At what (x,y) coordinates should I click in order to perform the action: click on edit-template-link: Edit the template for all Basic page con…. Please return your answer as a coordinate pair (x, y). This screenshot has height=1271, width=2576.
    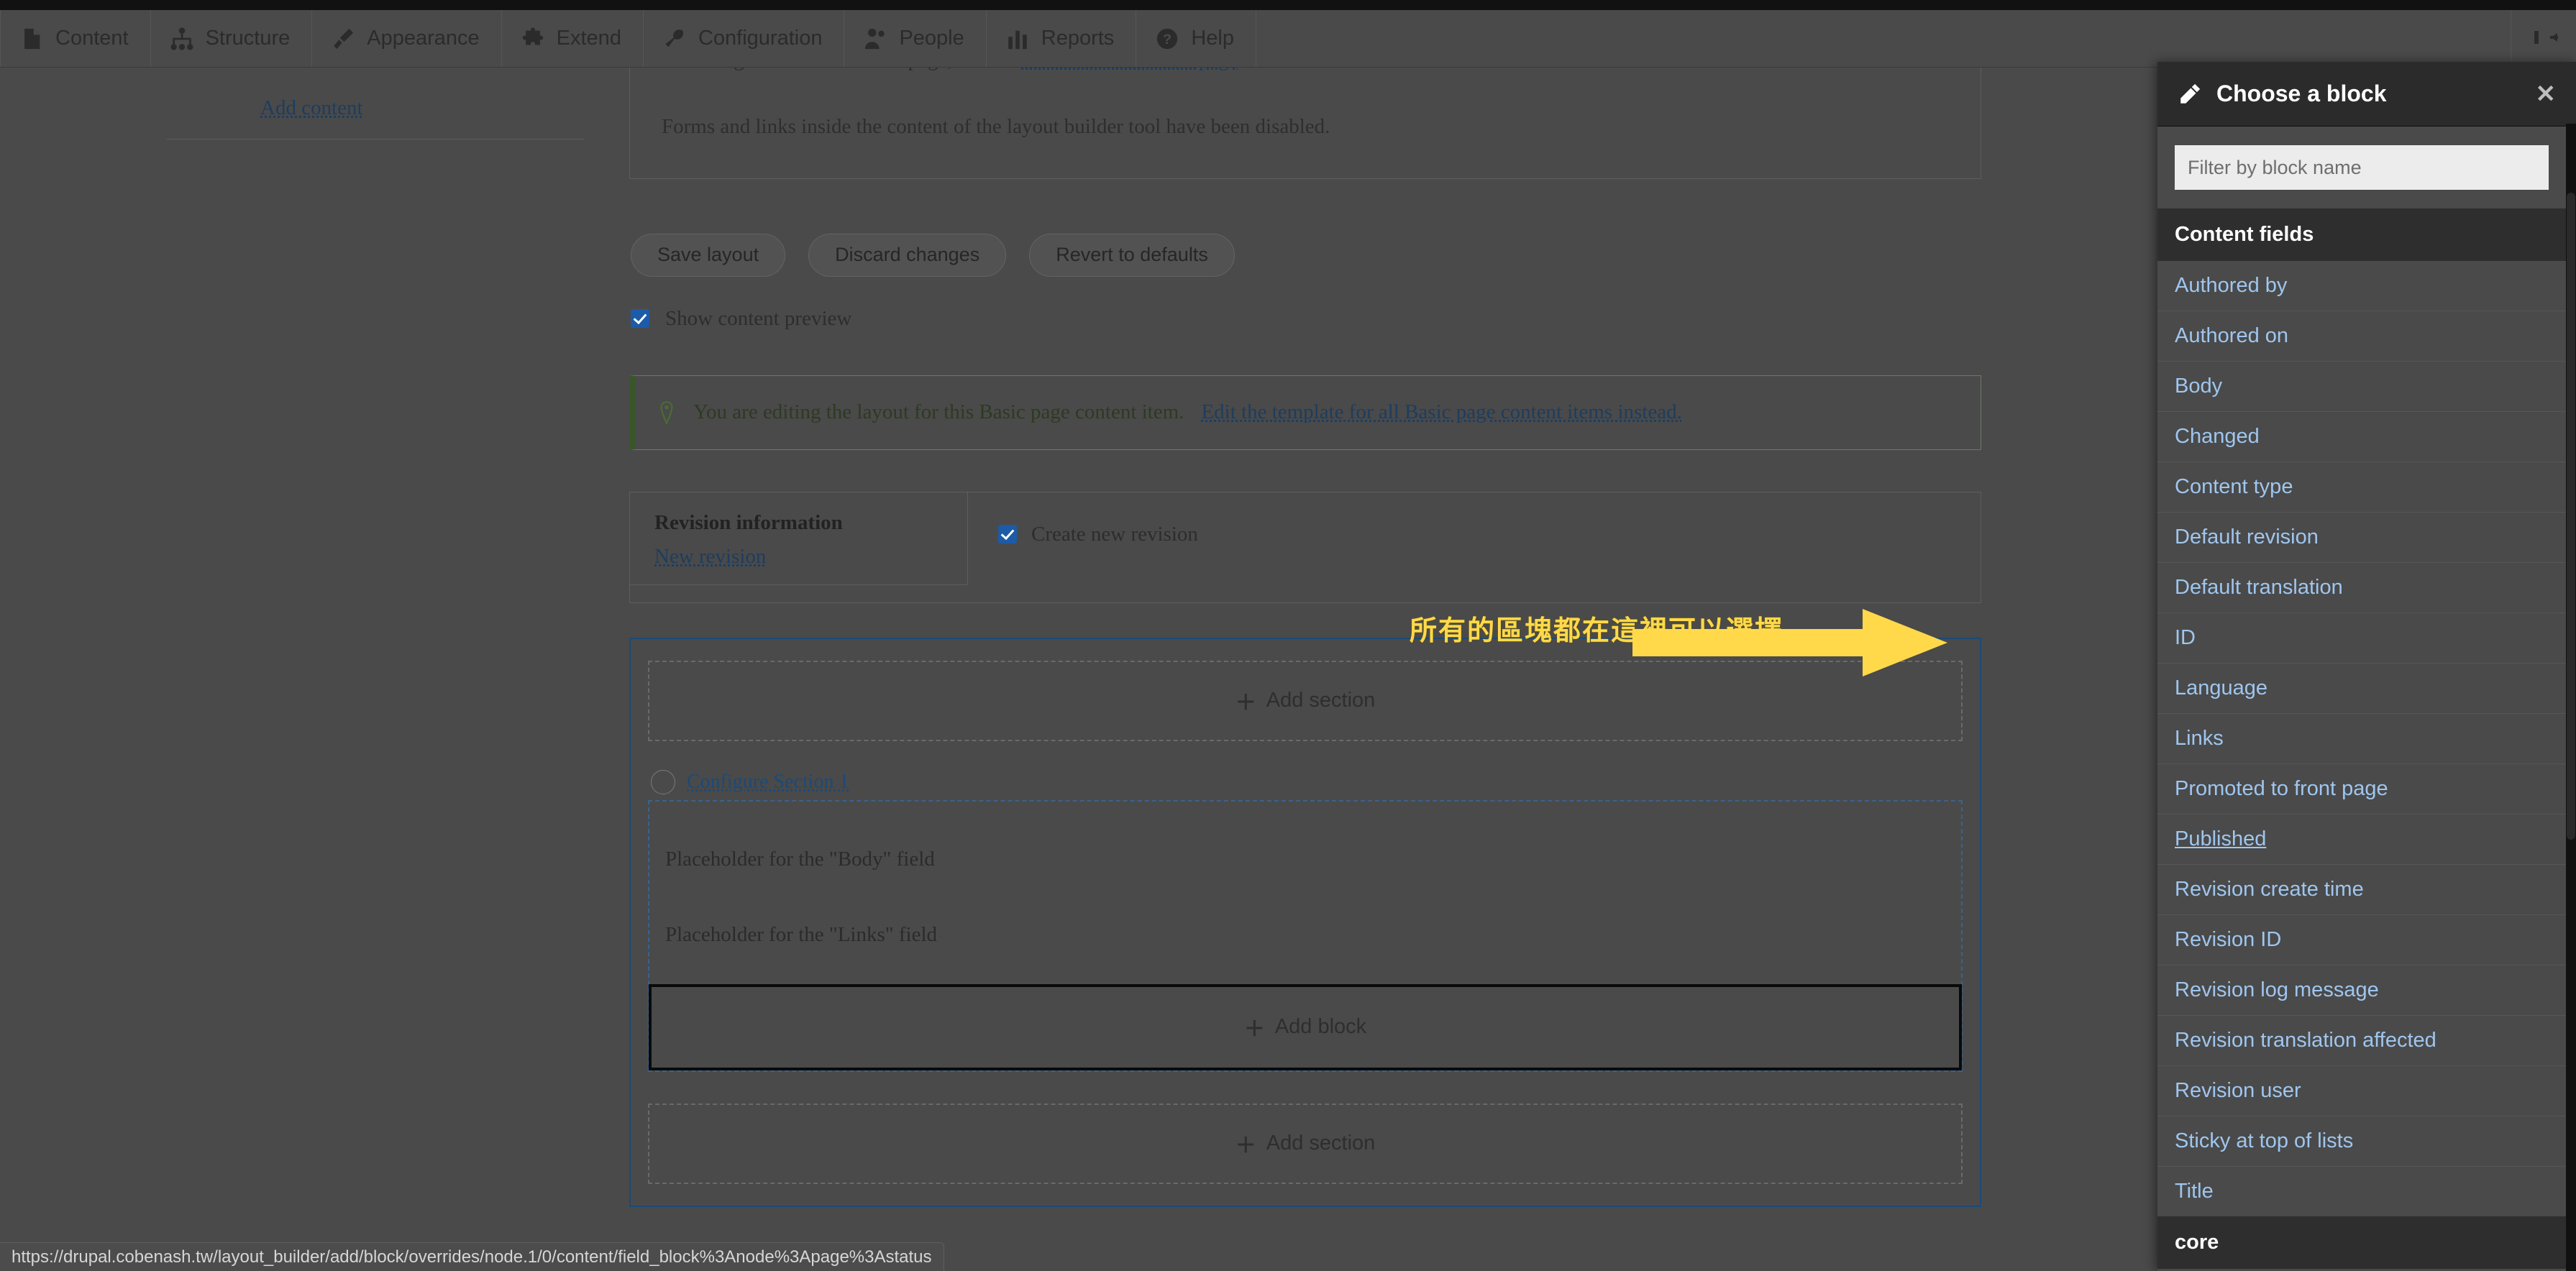
    Looking at the image, I should click on (1441, 412).